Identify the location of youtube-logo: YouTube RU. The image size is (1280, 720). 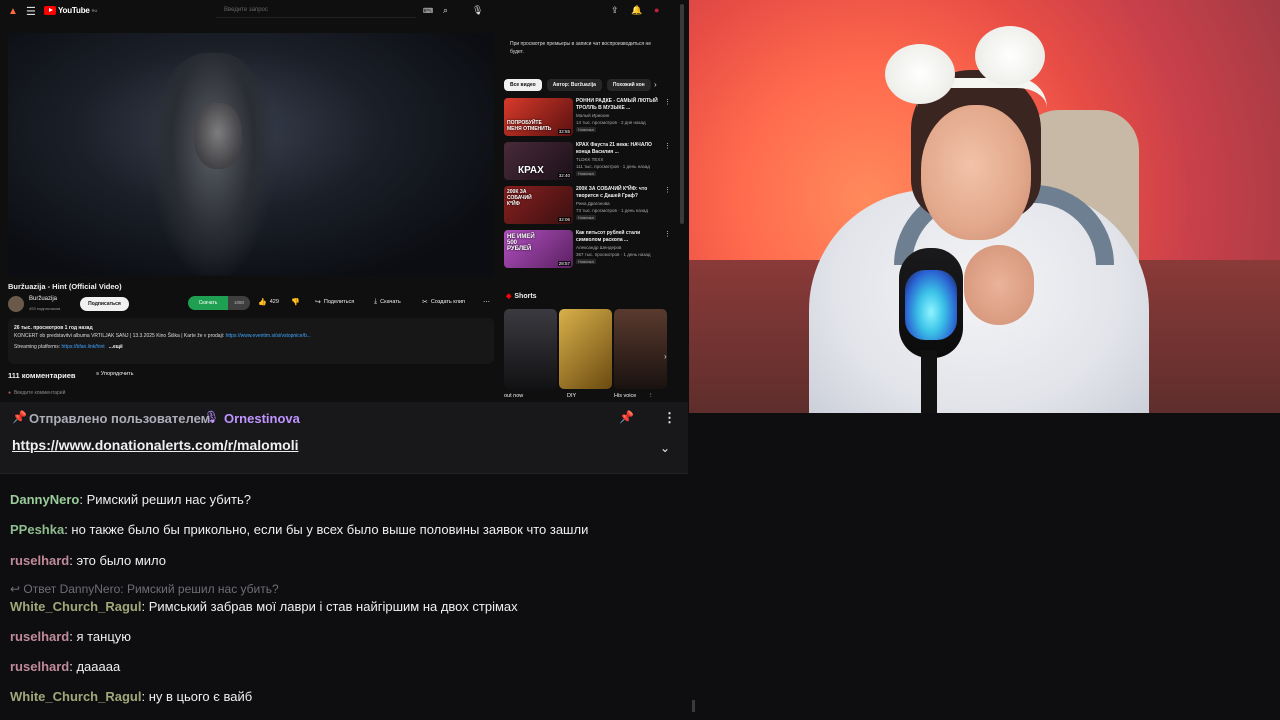
(70, 10).